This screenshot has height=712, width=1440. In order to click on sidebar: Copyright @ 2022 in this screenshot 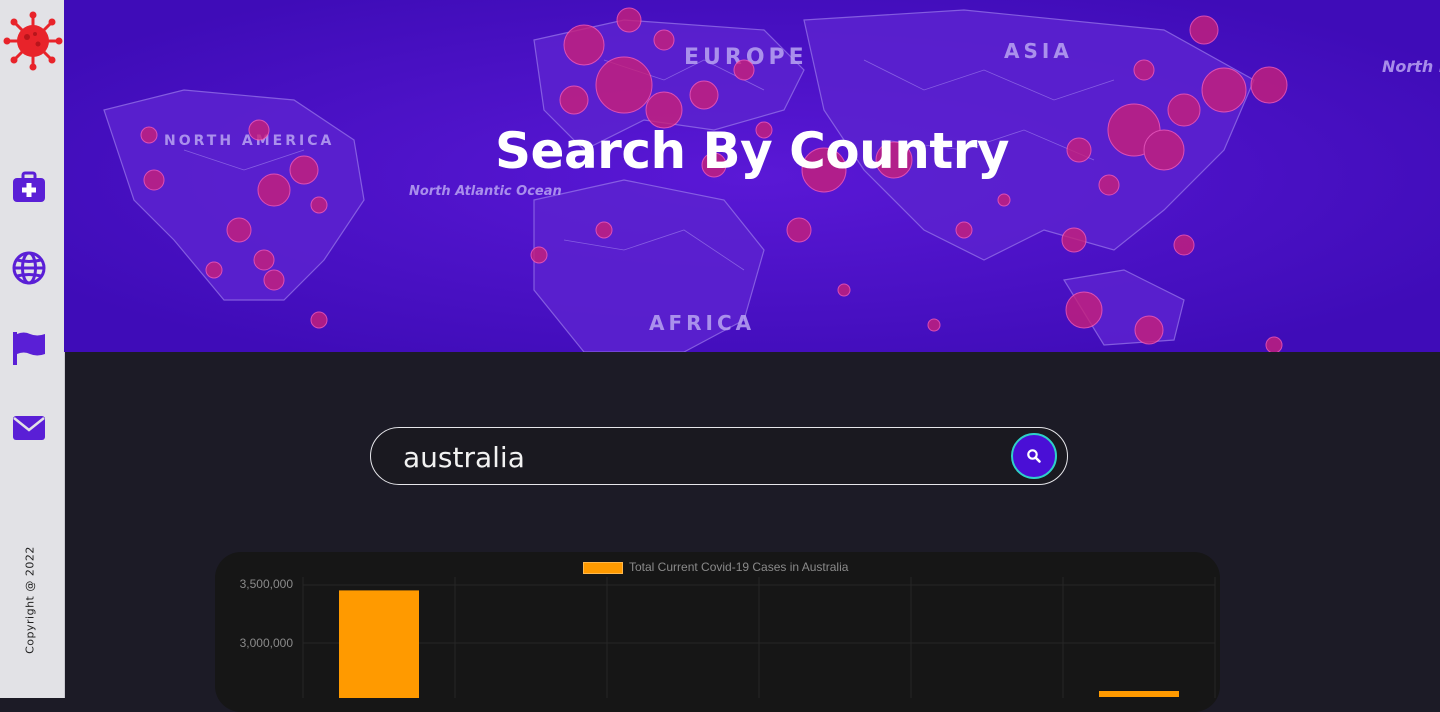, I will do `click(32, 349)`.